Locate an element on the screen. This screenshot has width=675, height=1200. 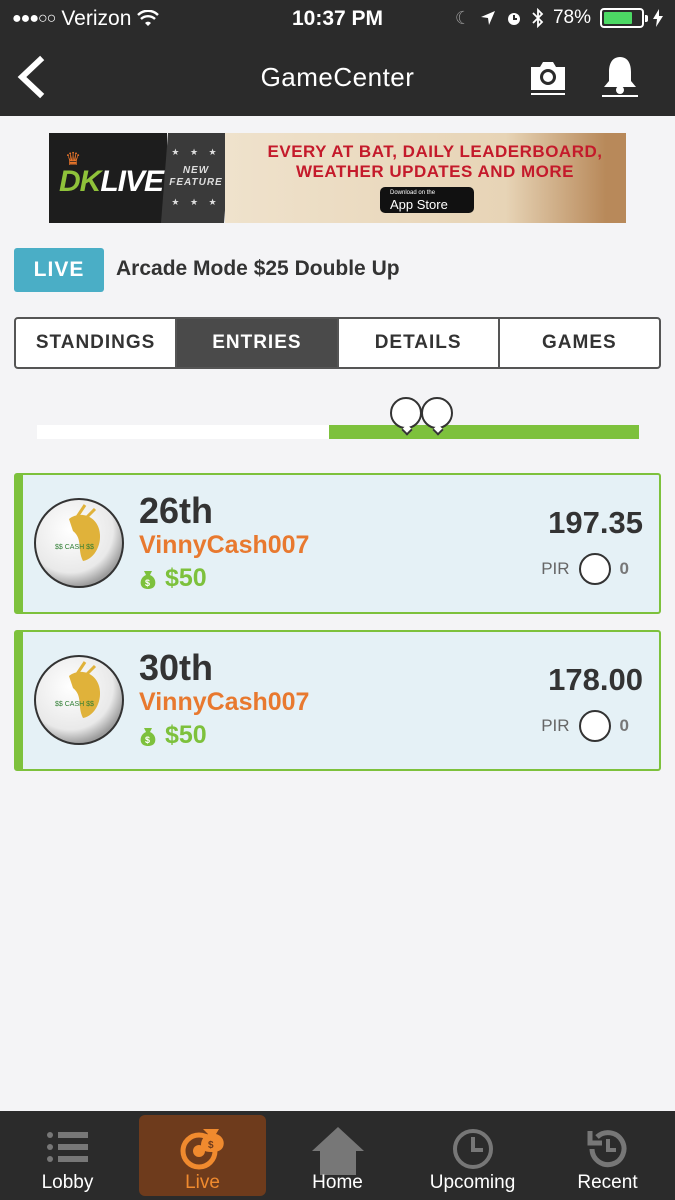
app-store-badge: Download on the App Store is located at coordinates (427, 200).